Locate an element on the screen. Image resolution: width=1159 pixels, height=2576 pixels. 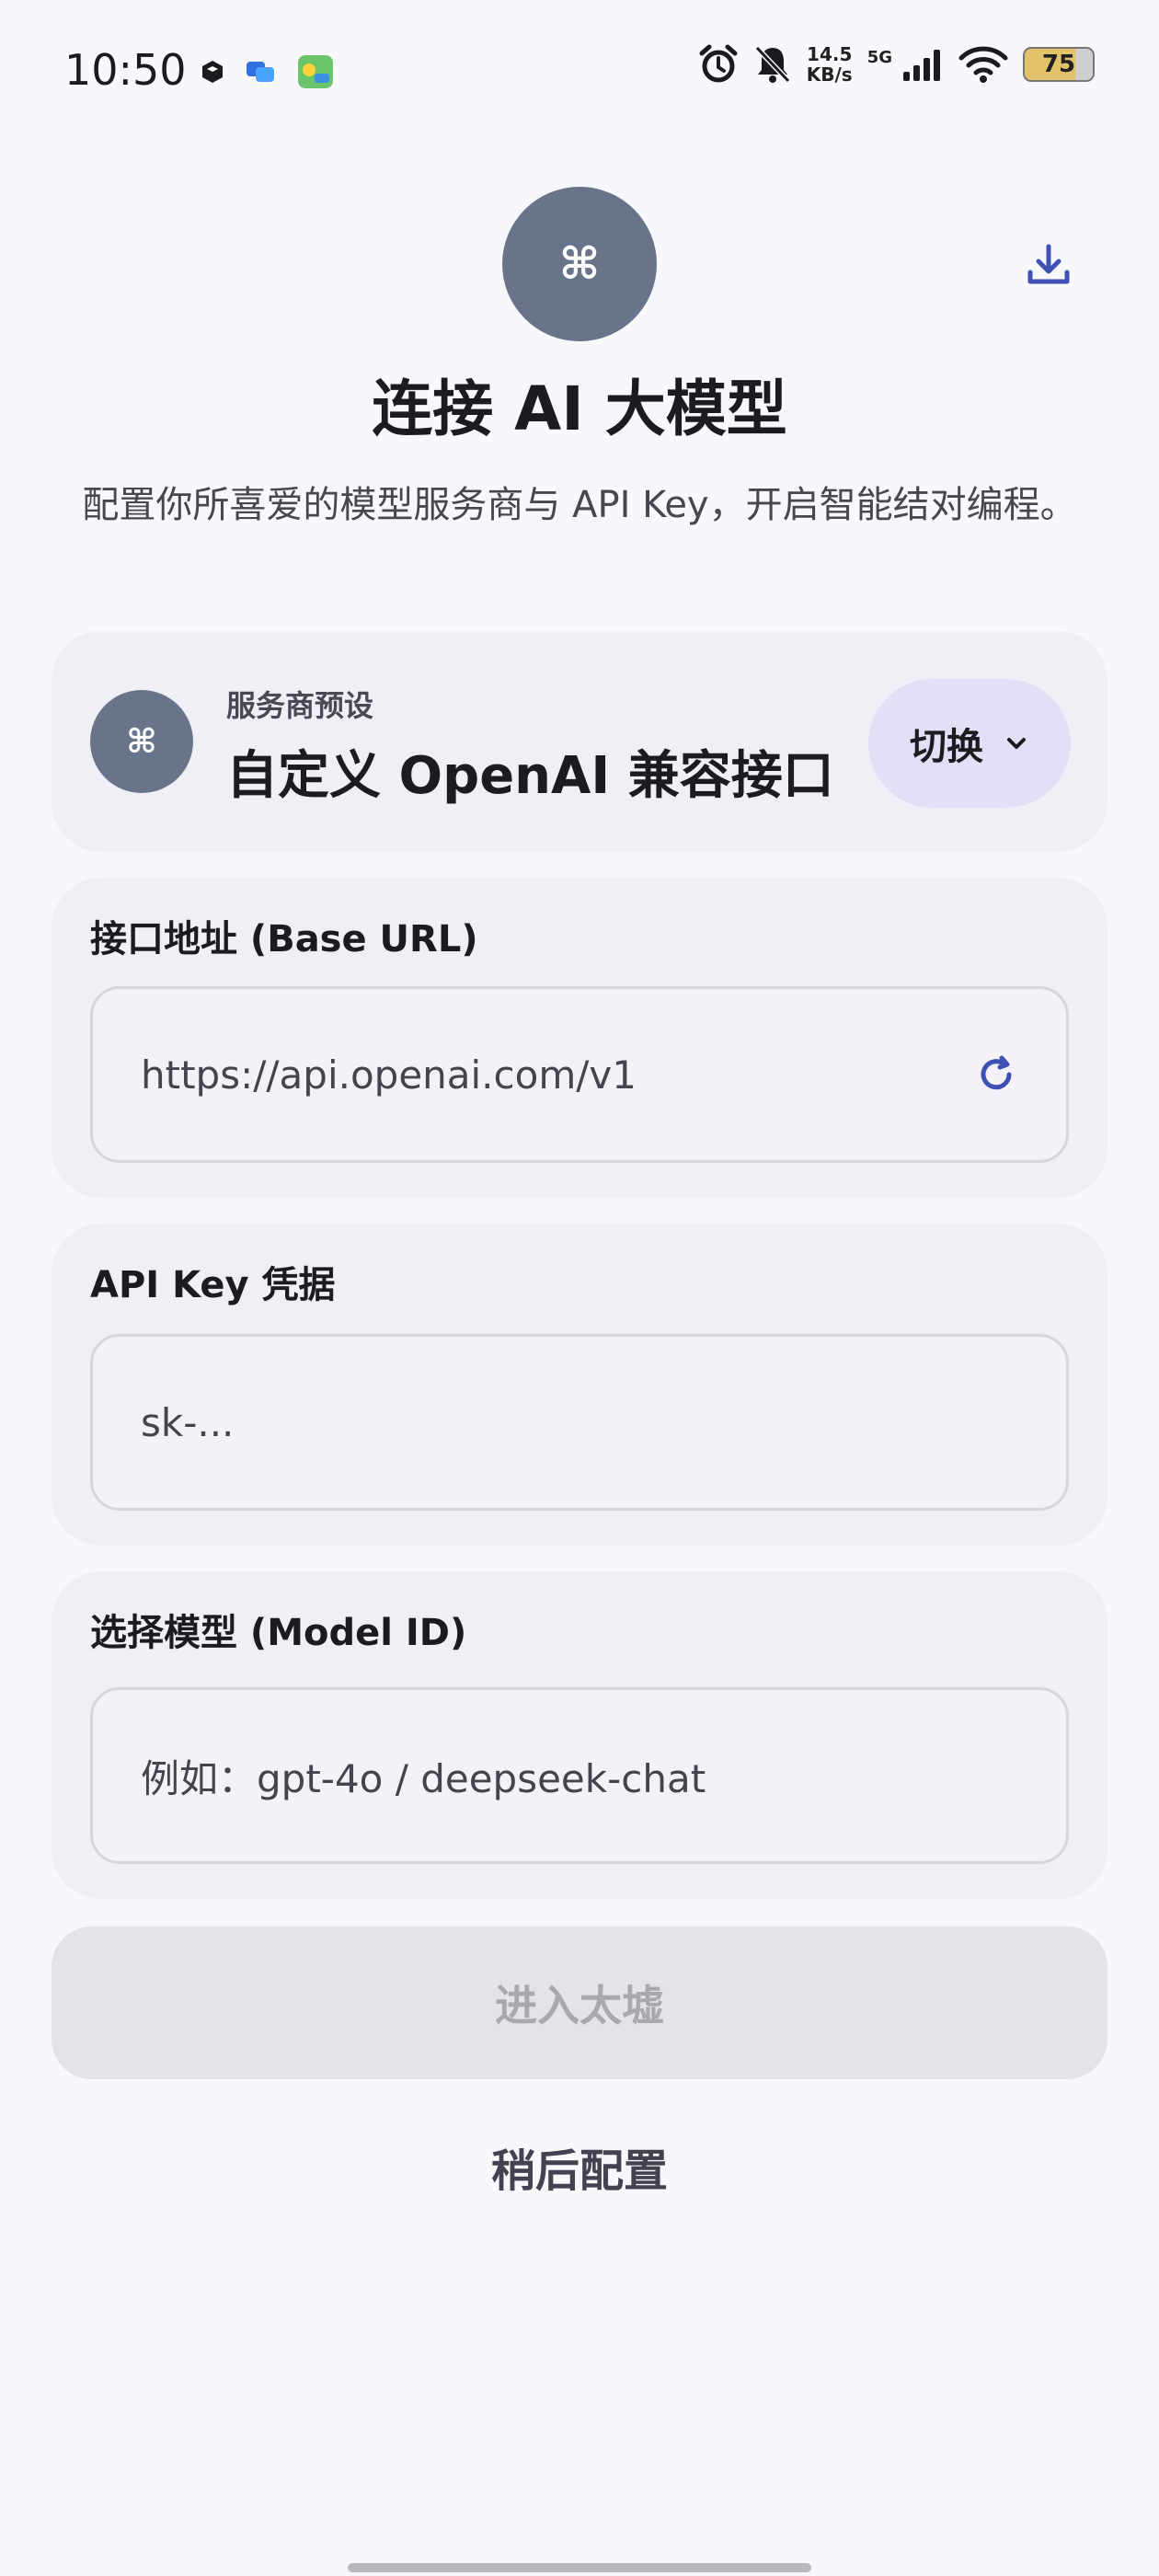
model-placeholder: 例如：gpt-4o / deepseek-chat is located at coordinates (423, 1778).